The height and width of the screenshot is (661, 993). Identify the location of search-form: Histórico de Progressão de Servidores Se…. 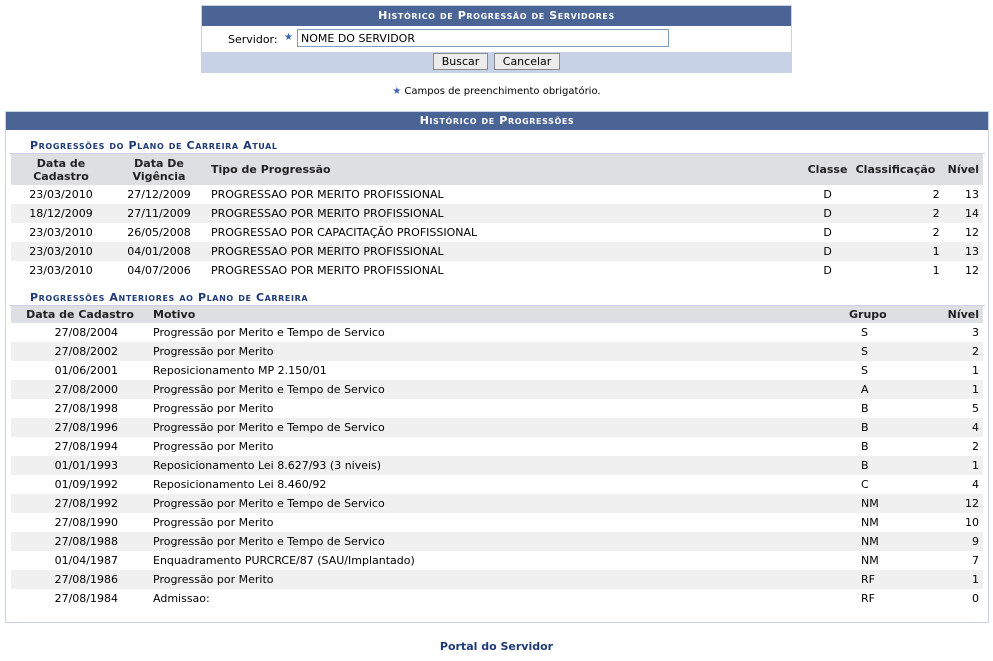
(496, 39).